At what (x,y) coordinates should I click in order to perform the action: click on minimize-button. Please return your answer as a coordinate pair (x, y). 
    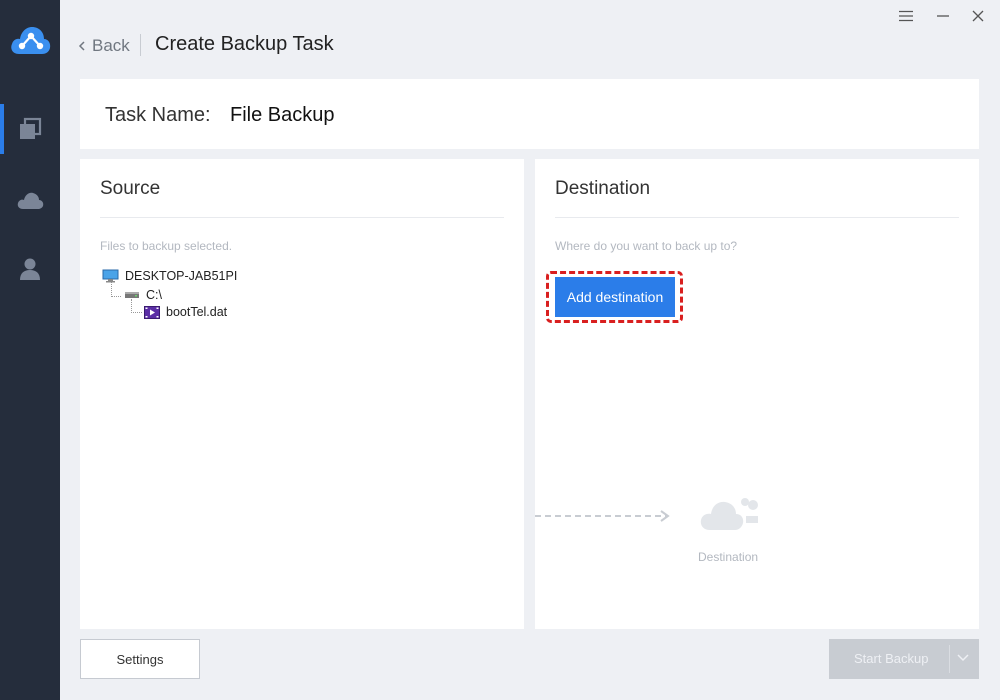
    Looking at the image, I should click on (943, 16).